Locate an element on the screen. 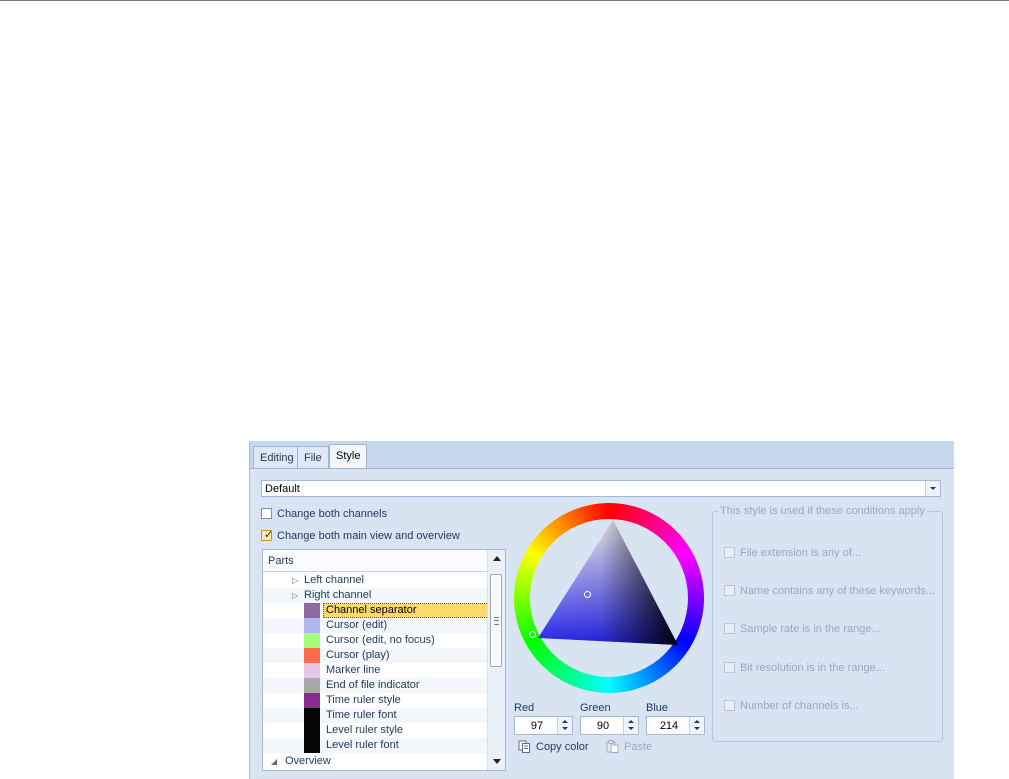 Image resolution: width=1009 pixels, height=779 pixels. red-stepper: 97 is located at coordinates (543, 725).